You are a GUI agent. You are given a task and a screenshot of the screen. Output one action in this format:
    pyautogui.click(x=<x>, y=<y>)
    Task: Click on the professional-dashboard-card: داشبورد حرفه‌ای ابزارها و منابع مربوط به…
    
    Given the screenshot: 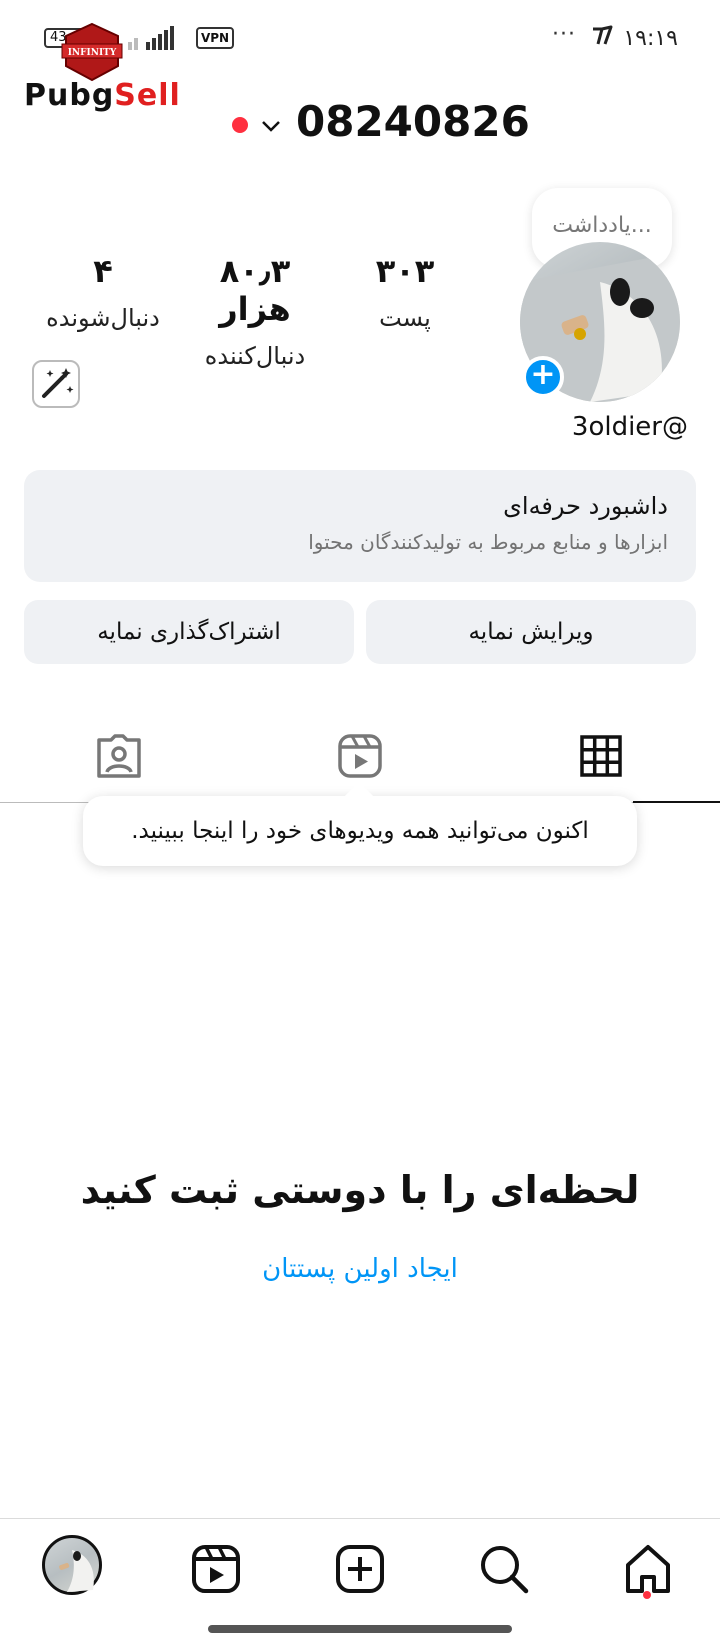 What is the action you would take?
    pyautogui.click(x=360, y=526)
    